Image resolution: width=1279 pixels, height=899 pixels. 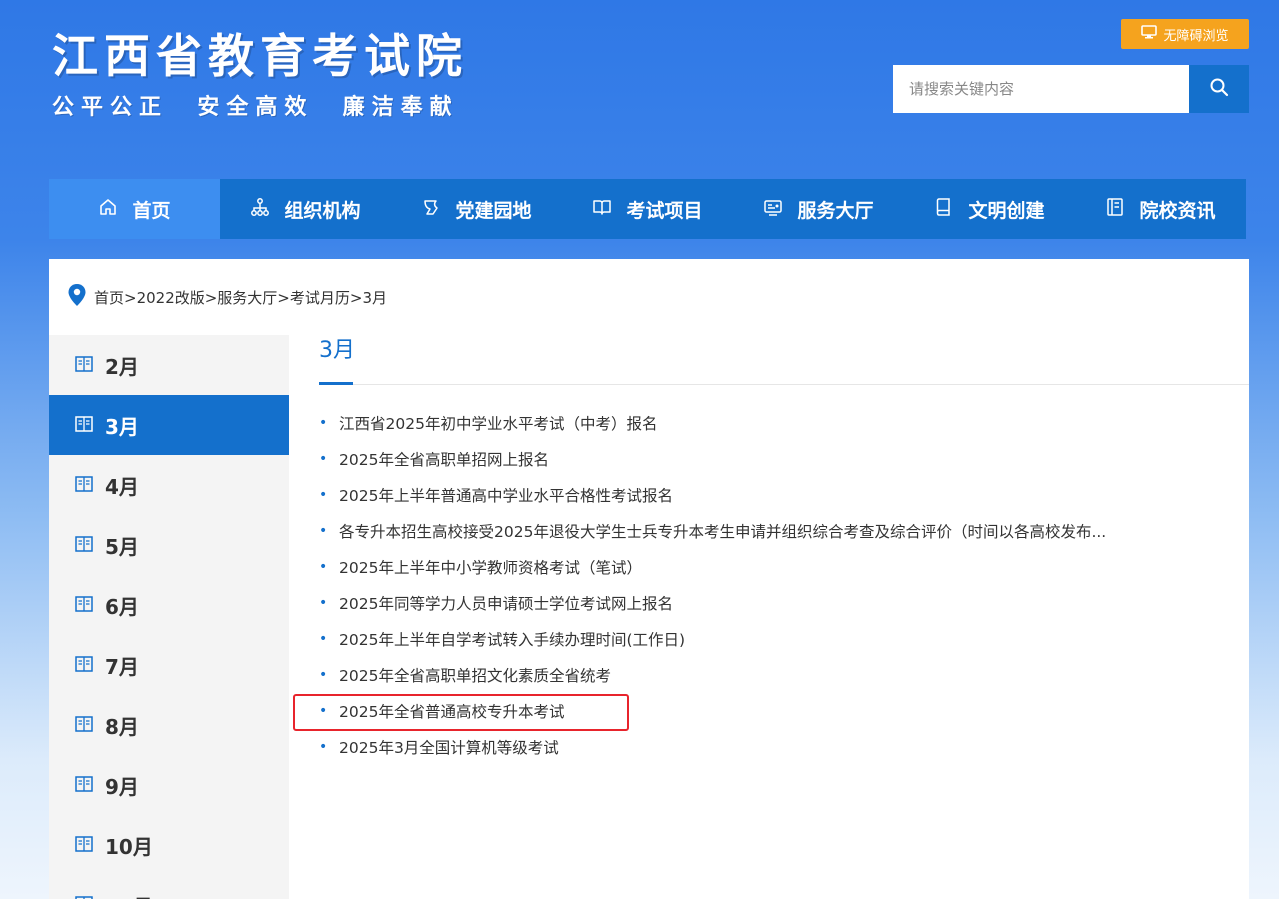 I want to click on sidebar-item-nov: 11月, so click(x=169, y=887).